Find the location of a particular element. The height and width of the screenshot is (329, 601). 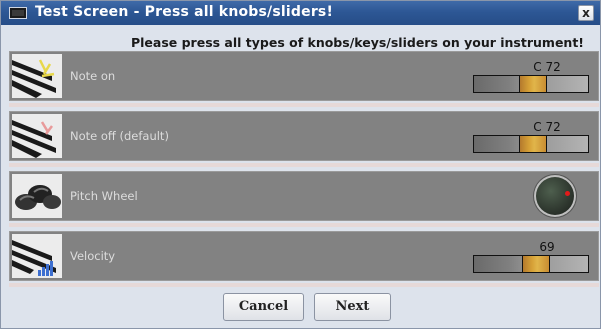

next-button: Next is located at coordinates (352, 307).